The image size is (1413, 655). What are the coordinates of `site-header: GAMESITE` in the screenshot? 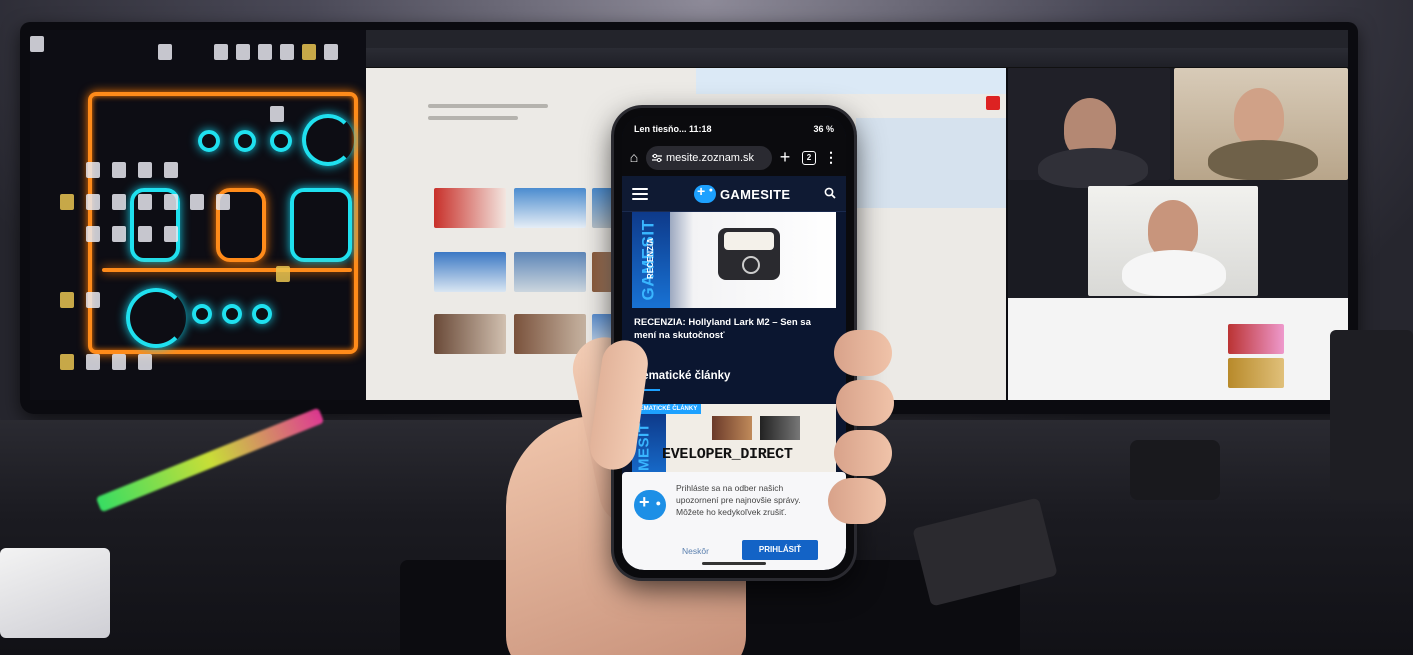 It's located at (734, 194).